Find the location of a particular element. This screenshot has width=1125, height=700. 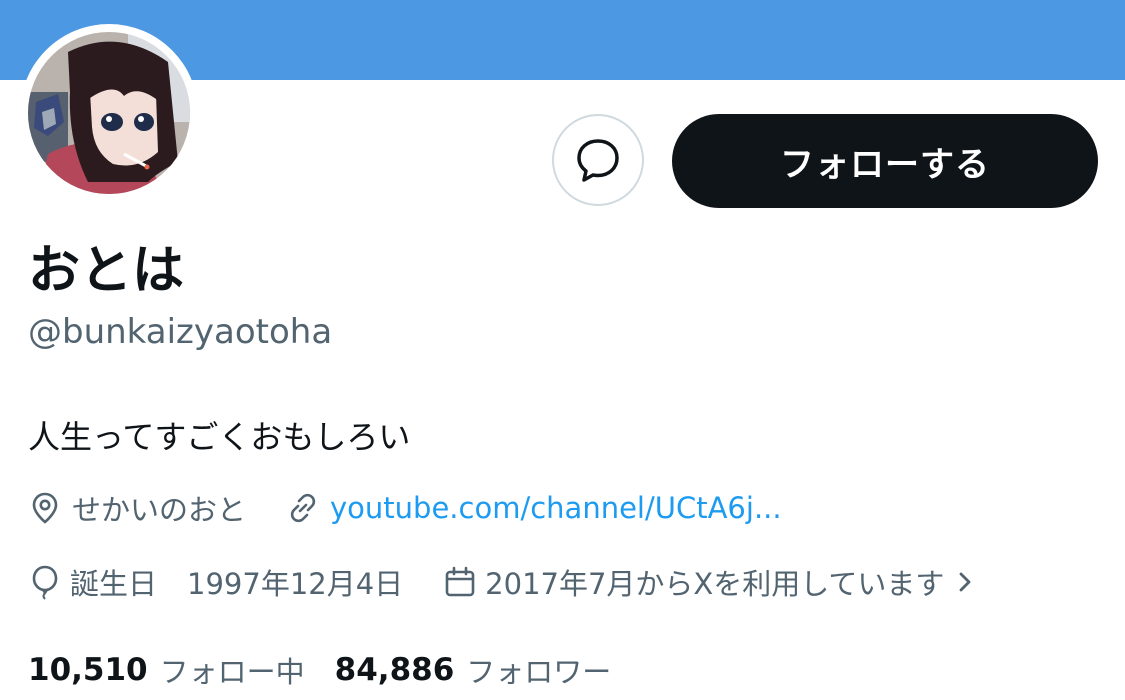

display-name: おとは is located at coordinates (106, 271).